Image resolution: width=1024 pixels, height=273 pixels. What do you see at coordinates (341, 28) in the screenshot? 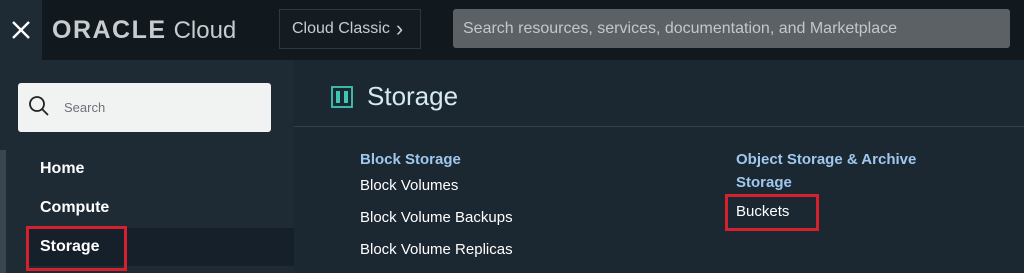
I see `cloud-classic-label: Cloud Classic` at bounding box center [341, 28].